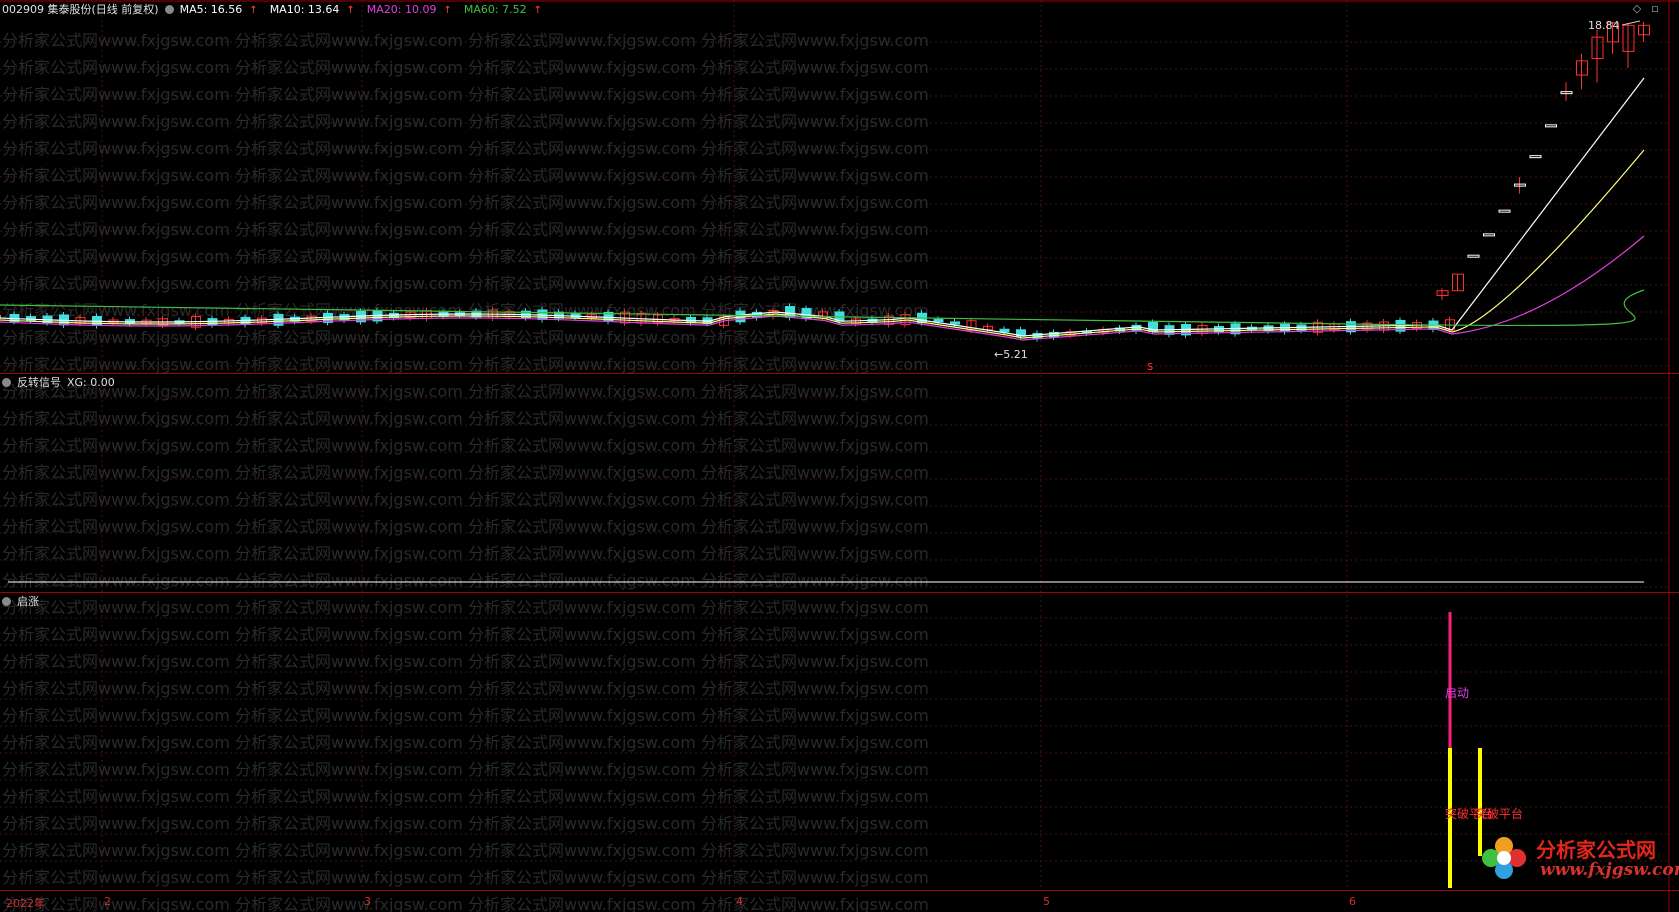 This screenshot has height=912, width=1679. I want to click on logo-brand: 分析家公式网, so click(1596, 850).